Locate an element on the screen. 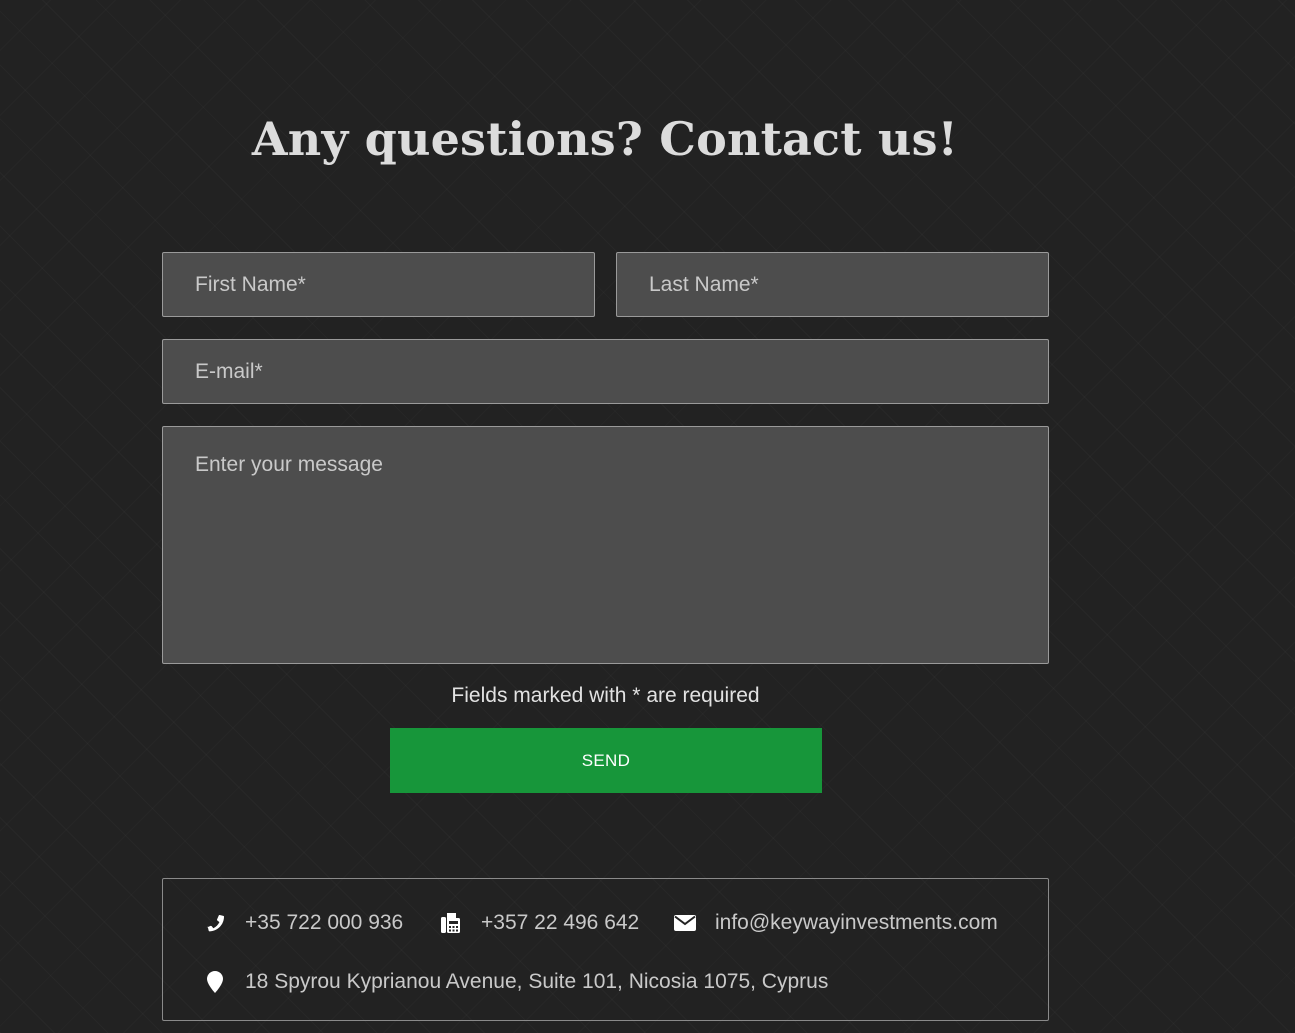  email-placeholder: E-mail* is located at coordinates (229, 371).